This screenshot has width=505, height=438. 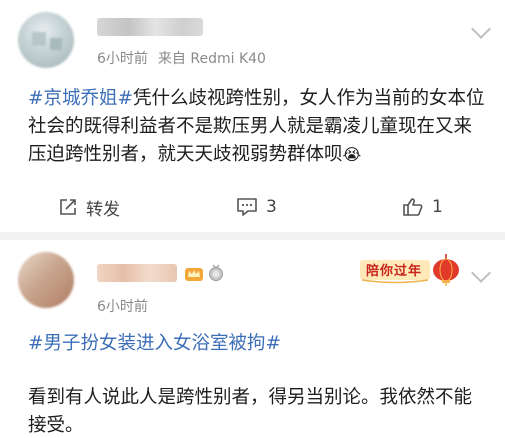 What do you see at coordinates (271, 207) in the screenshot?
I see `comment-count: 3` at bounding box center [271, 207].